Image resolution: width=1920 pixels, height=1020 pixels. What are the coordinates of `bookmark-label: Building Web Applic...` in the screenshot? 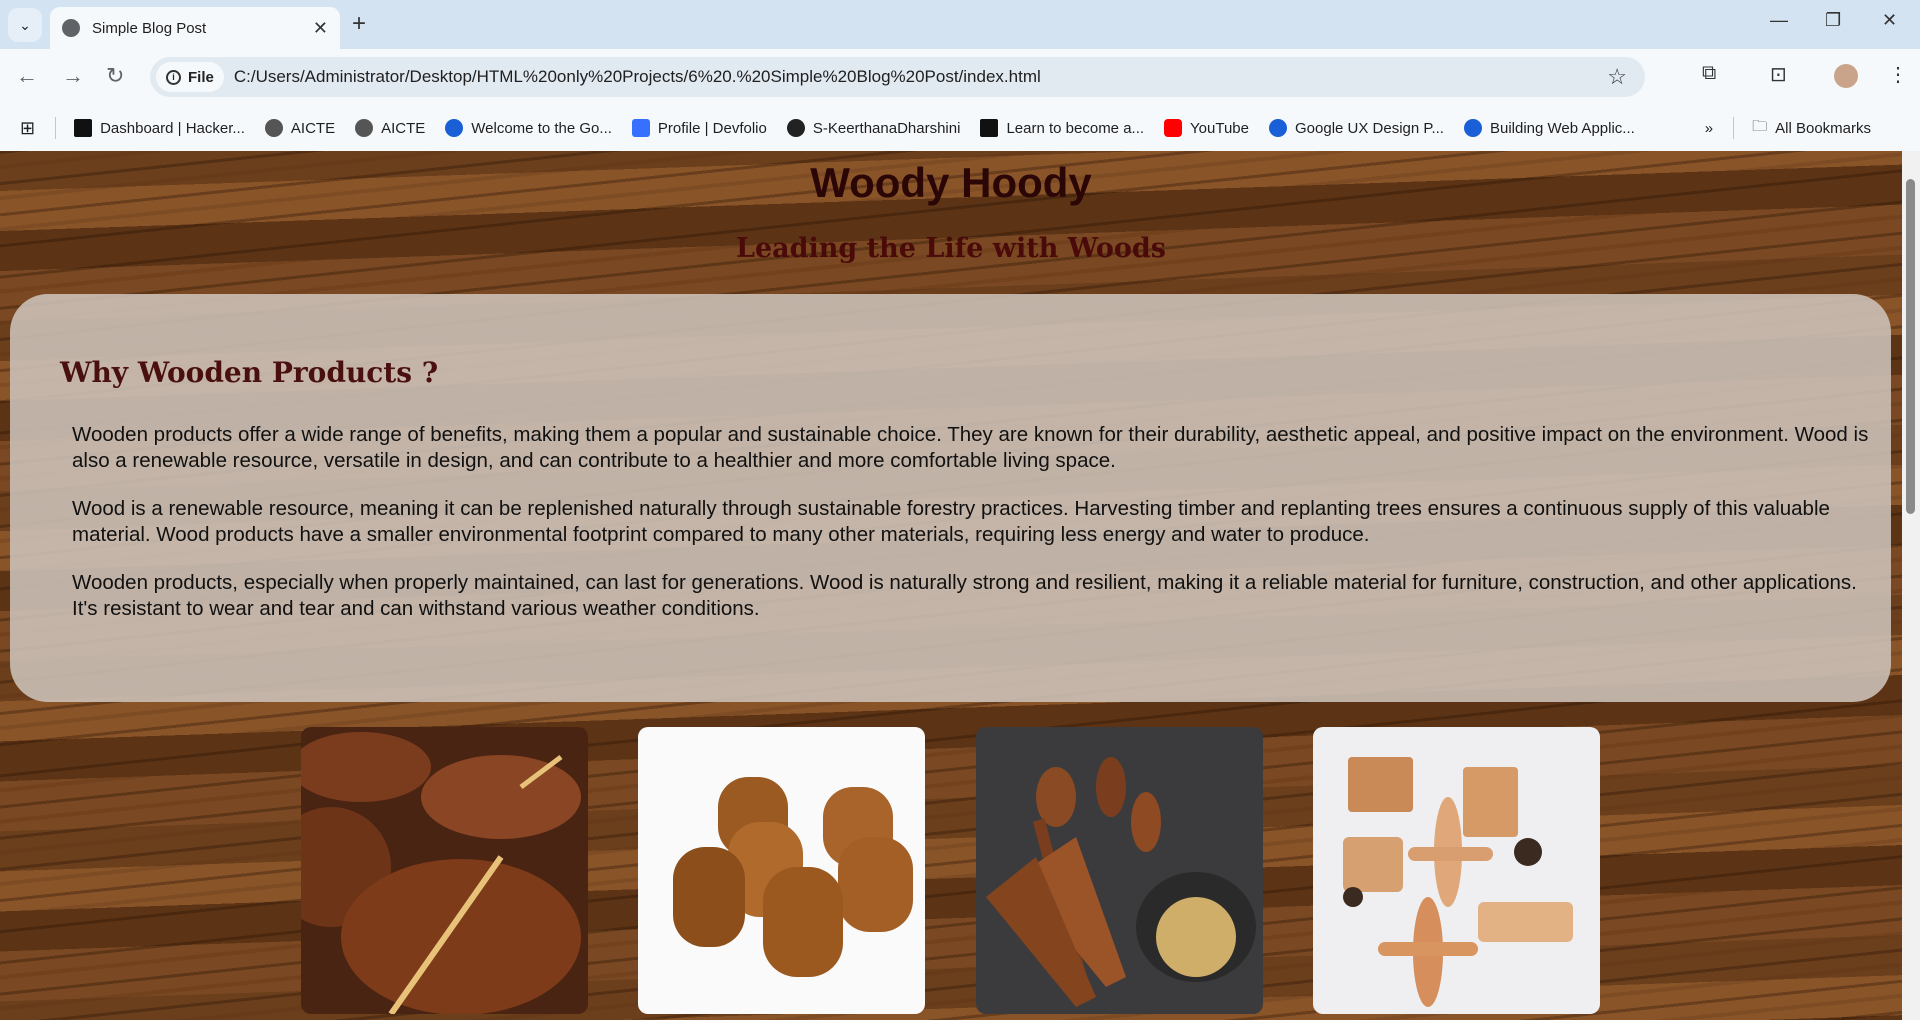 It's located at (1562, 128).